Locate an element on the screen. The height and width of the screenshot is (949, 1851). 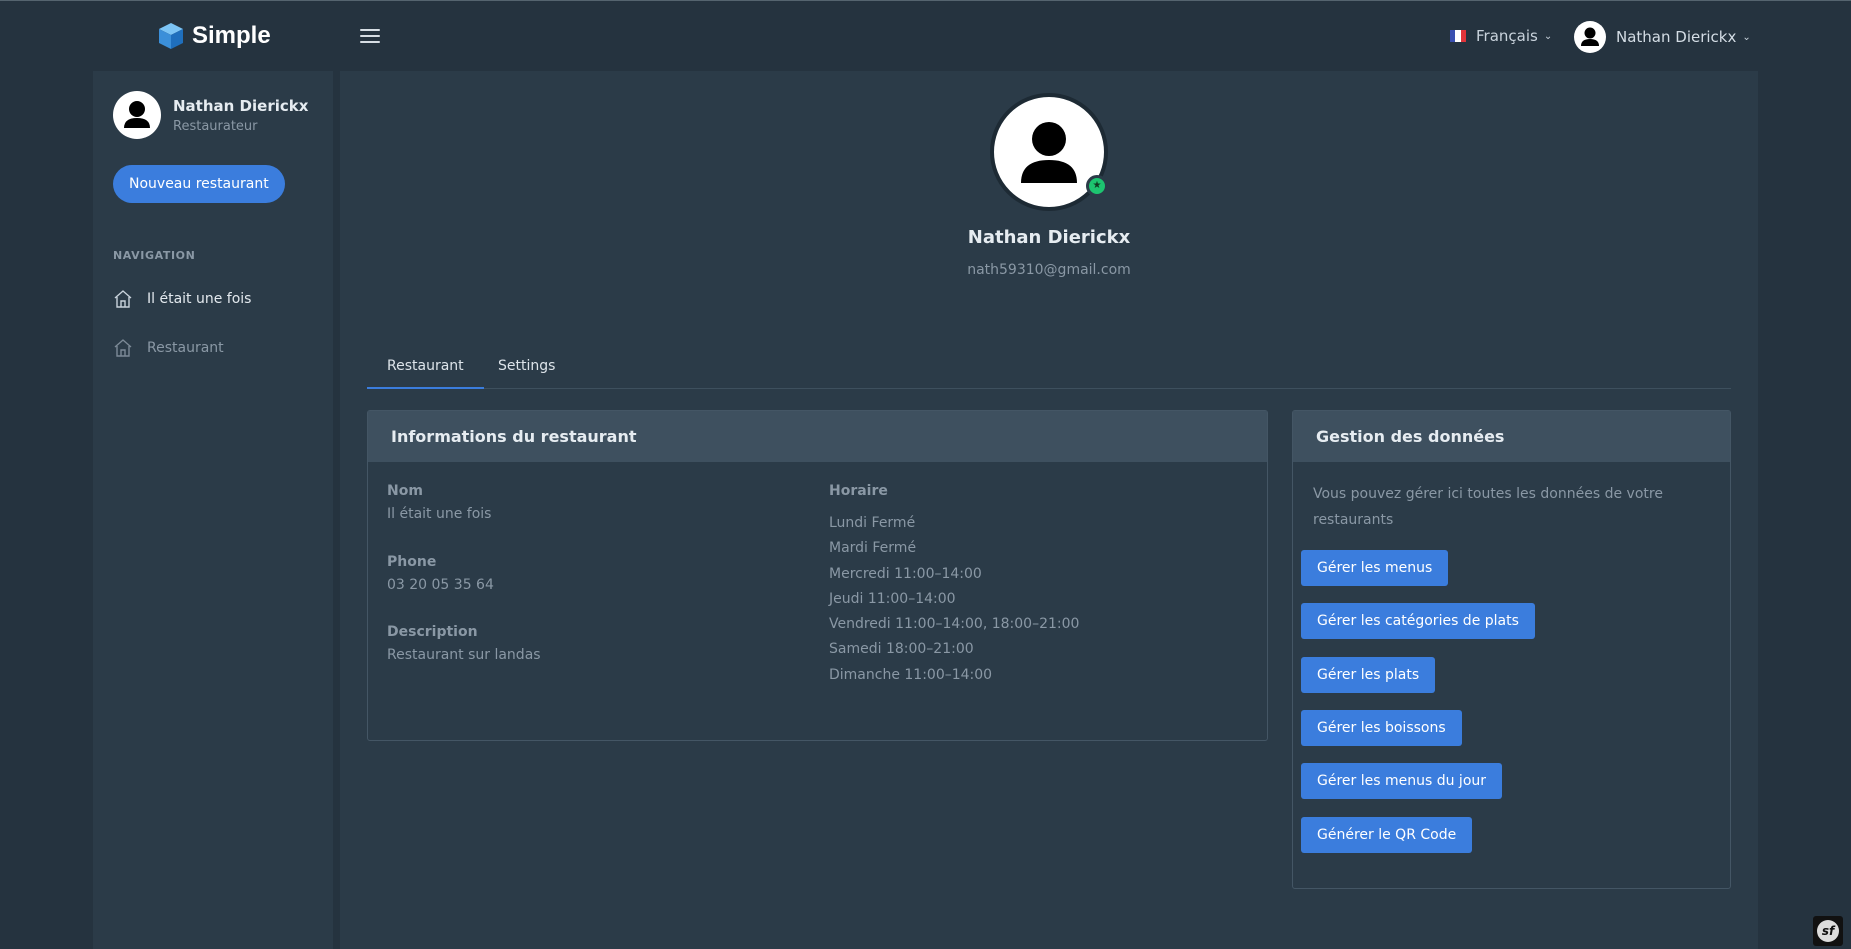
field-label-horaire: Horaire is located at coordinates (858, 491).